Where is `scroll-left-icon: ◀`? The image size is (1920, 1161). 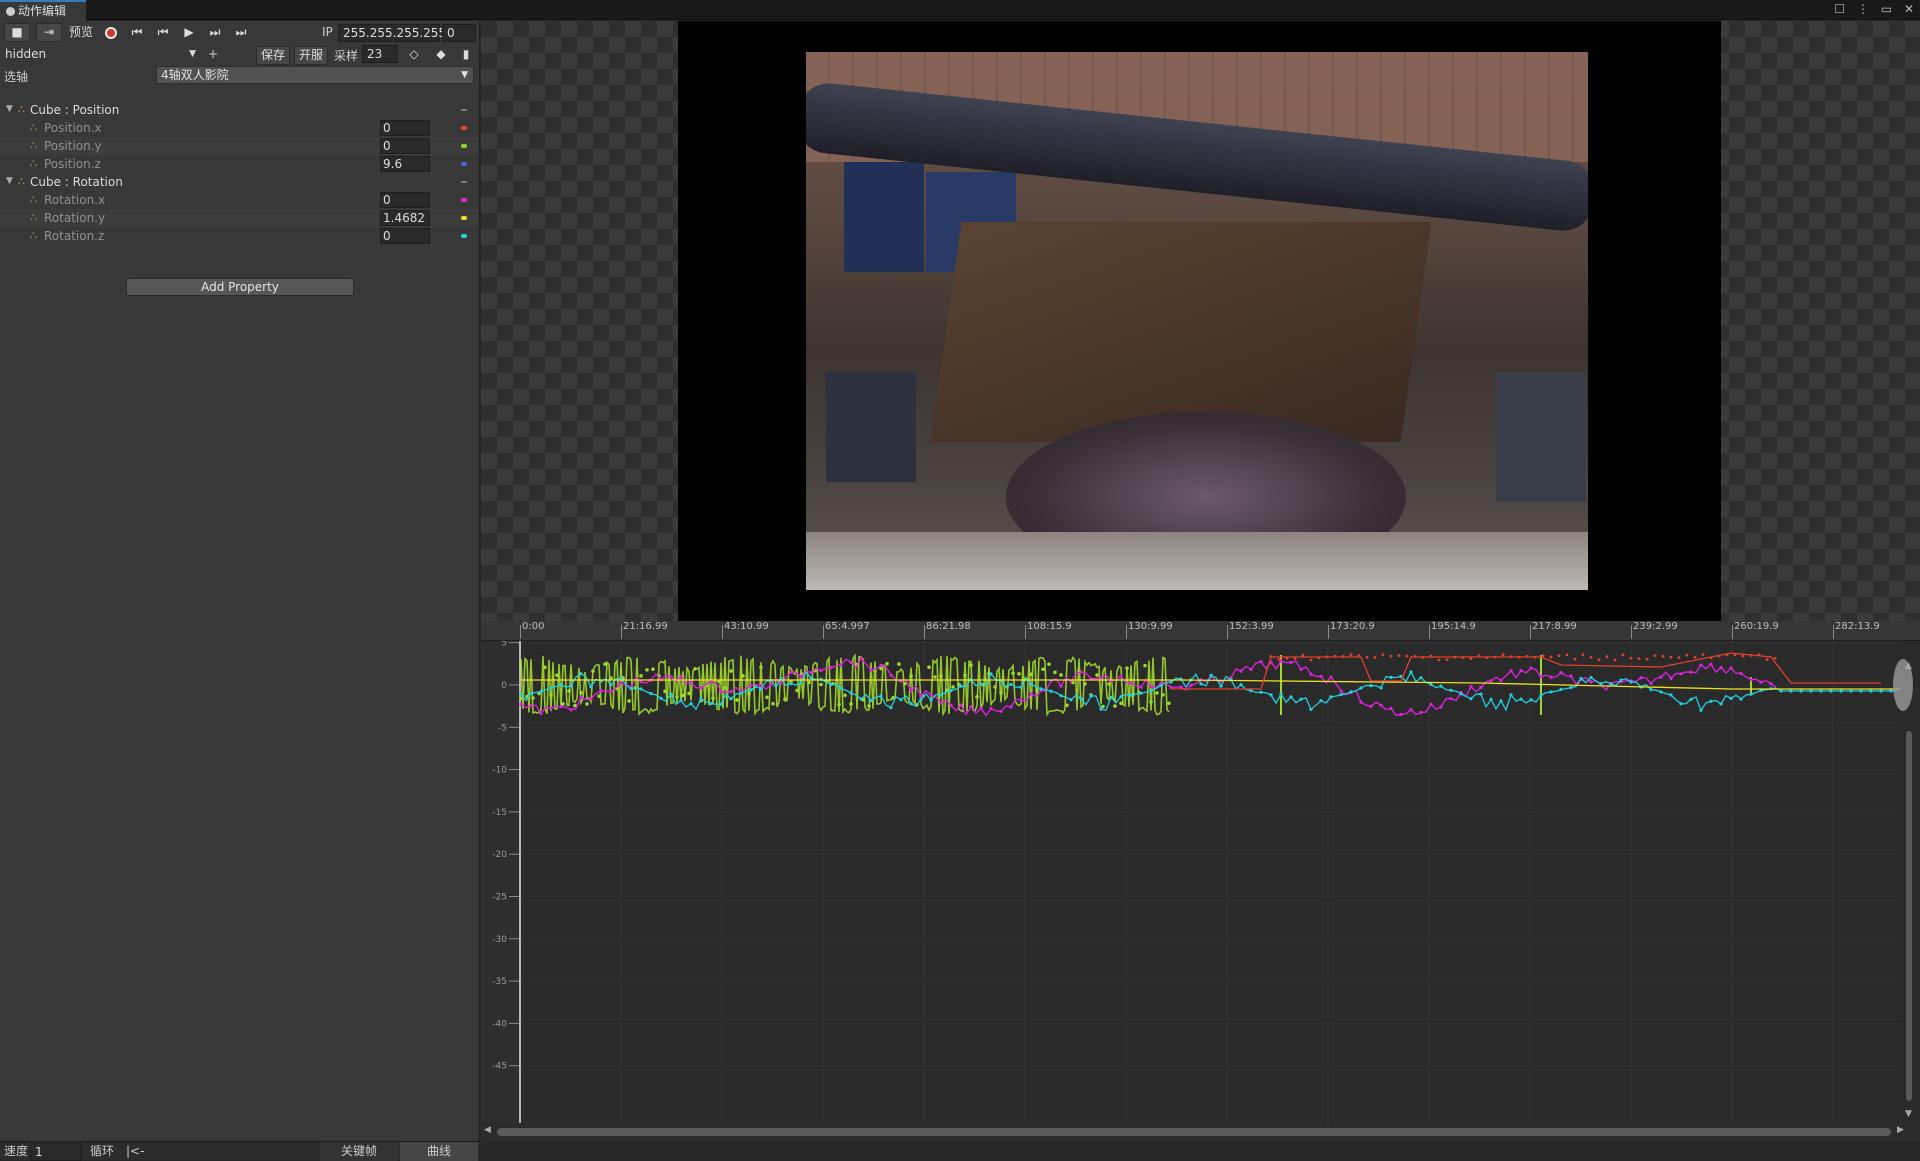 scroll-left-icon: ◀ is located at coordinates (487, 1130).